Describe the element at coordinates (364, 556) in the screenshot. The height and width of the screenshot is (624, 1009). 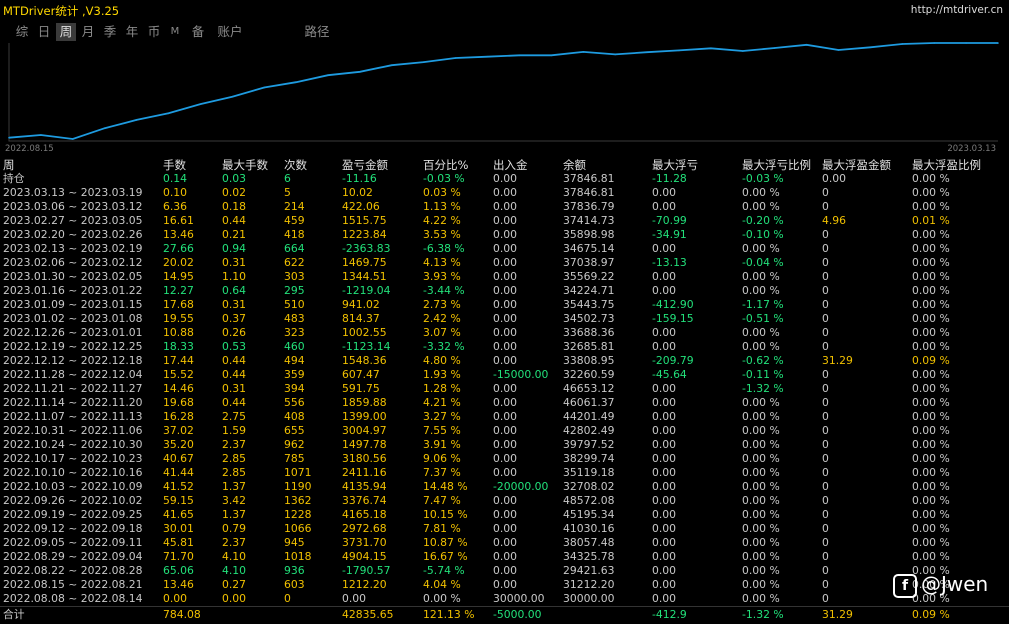
I see `table-row-cell-4: 4904.15` at that location.